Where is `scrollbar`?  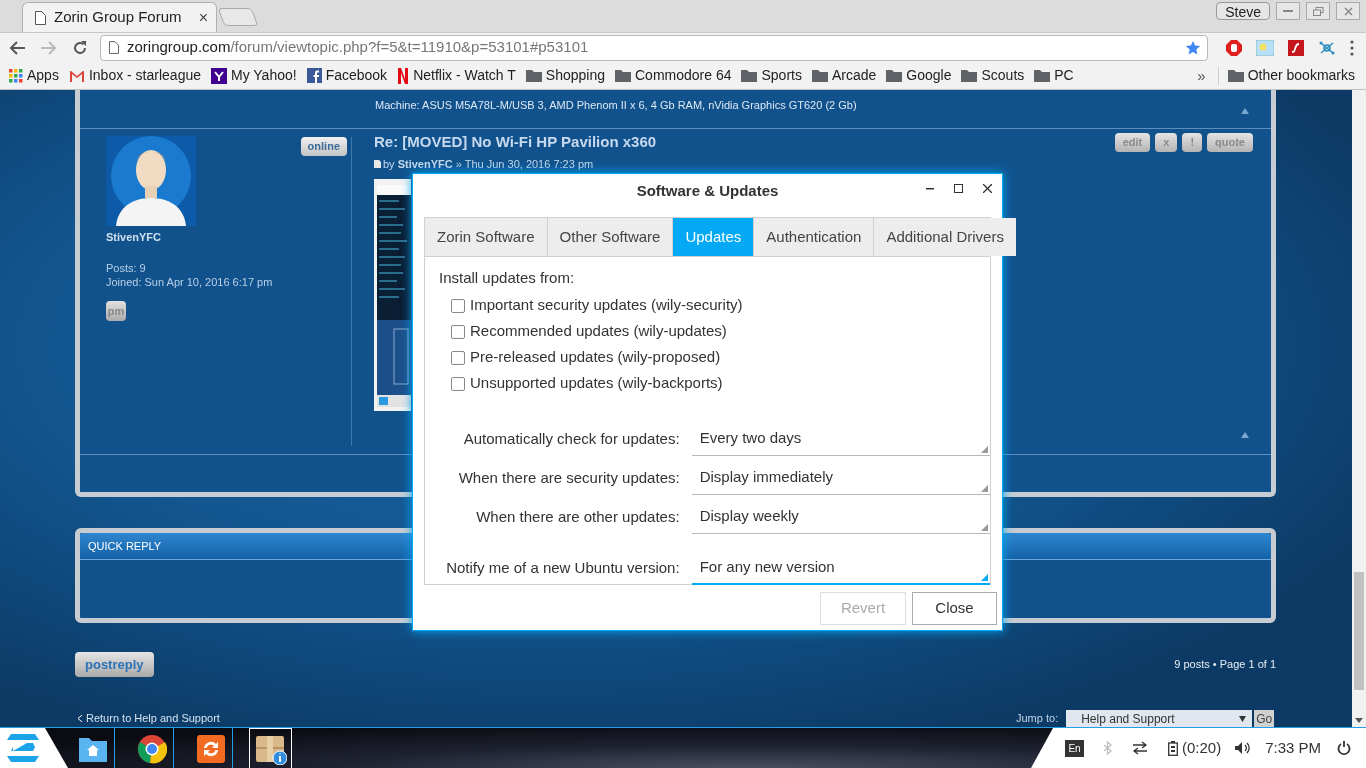 scrollbar is located at coordinates (1359, 408).